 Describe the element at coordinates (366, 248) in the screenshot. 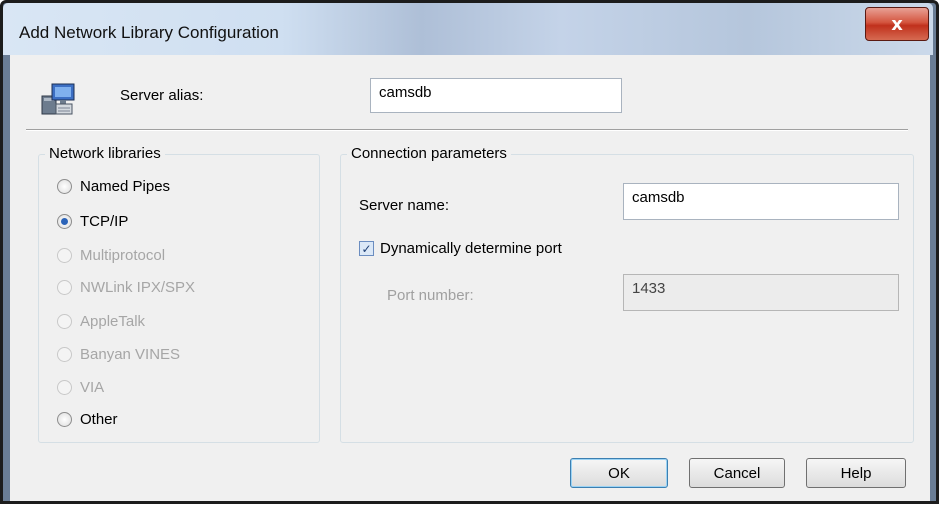

I see `checkmark-icon: ✓` at that location.